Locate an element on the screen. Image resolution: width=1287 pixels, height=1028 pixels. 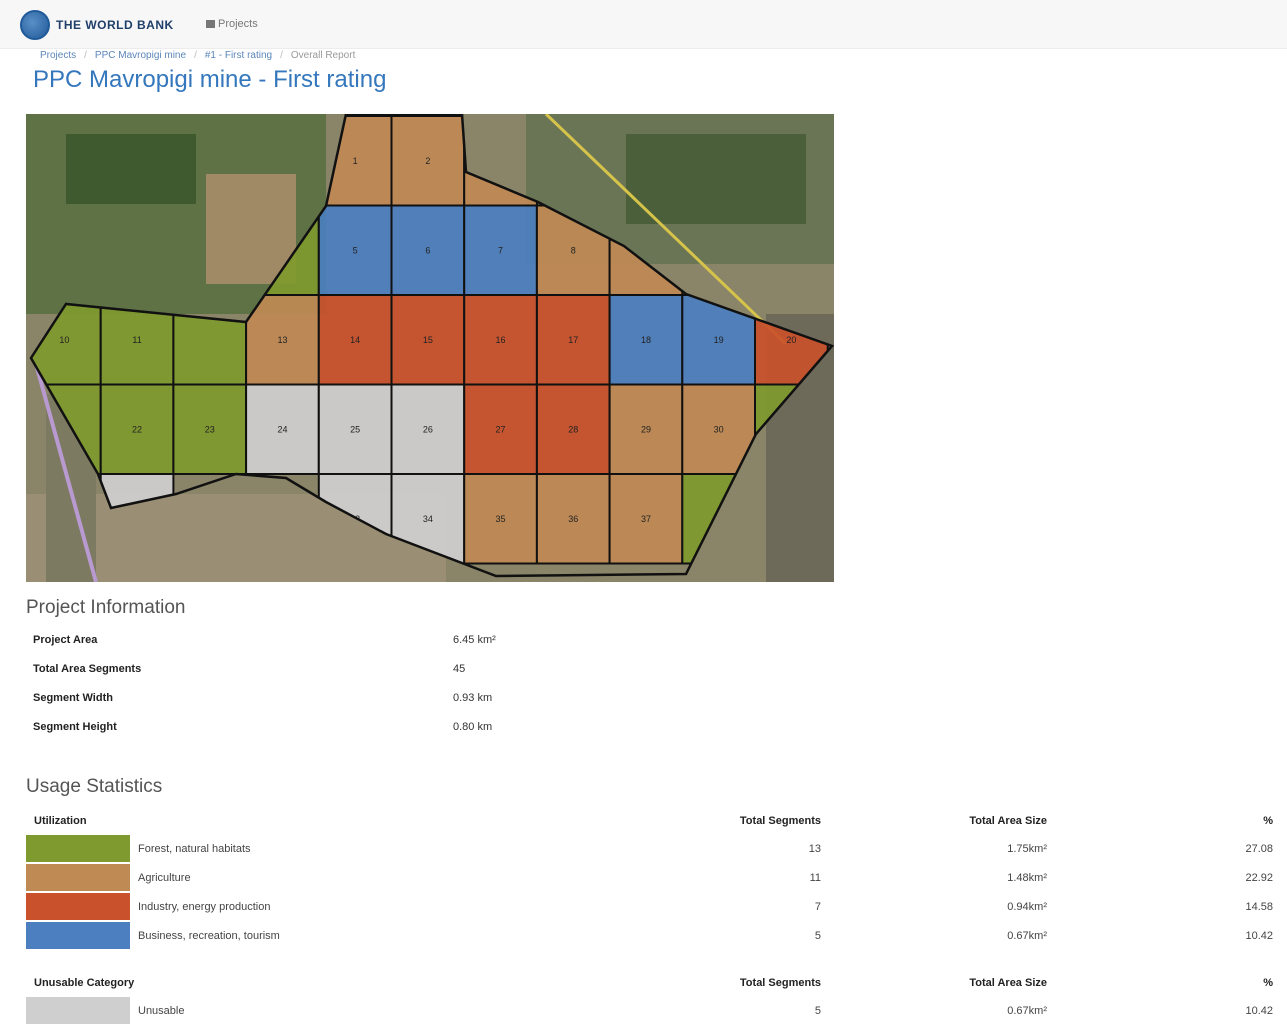
map-segment-label: 27 is located at coordinates (501, 429).